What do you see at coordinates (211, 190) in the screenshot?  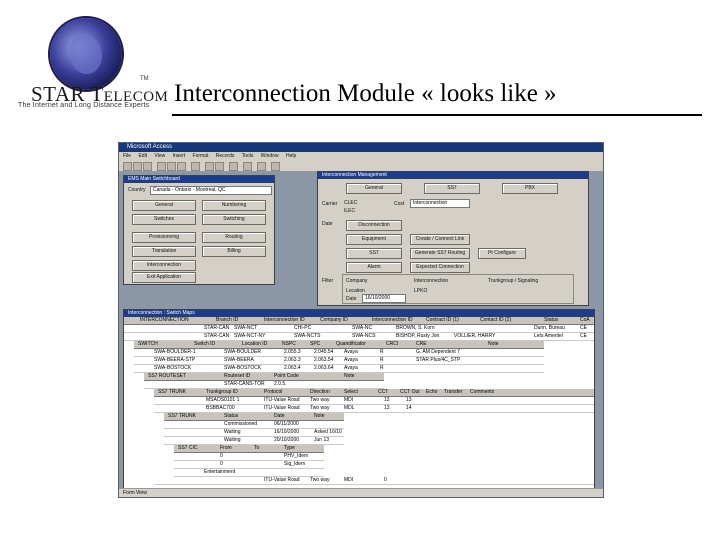 I see `country-select: Canada - Ontario - Montreal, QC` at bounding box center [211, 190].